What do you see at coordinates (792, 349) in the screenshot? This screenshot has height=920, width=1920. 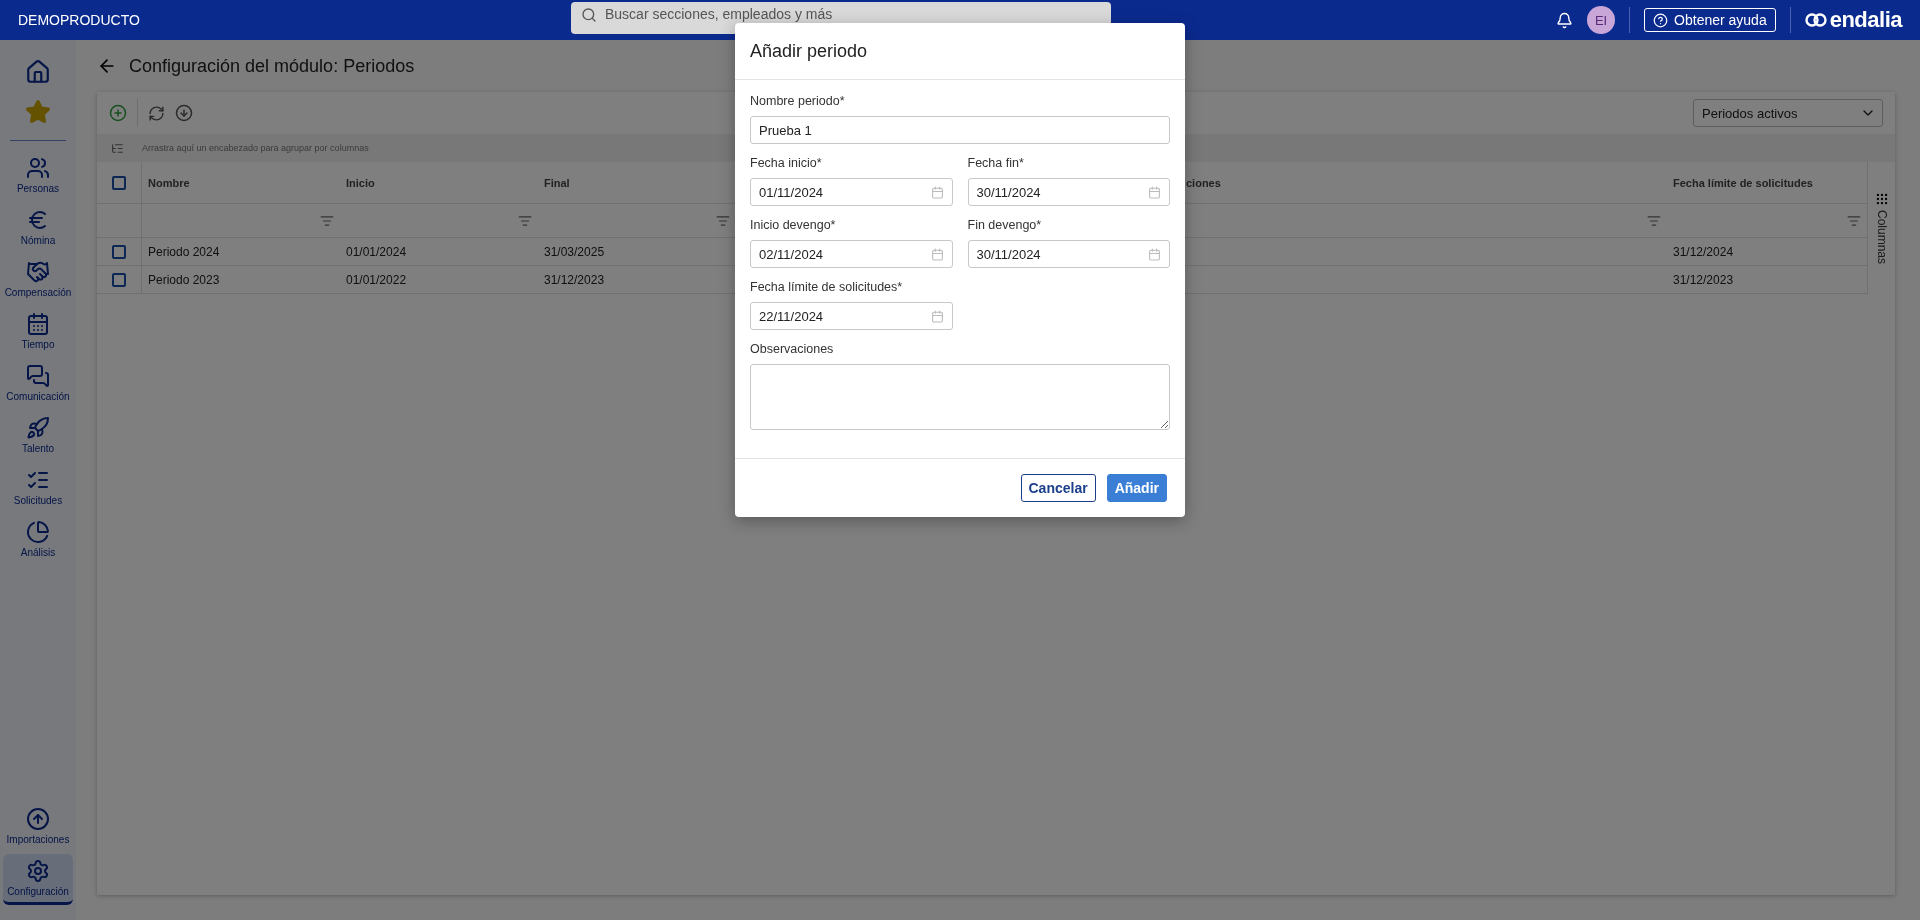 I see `field-label: Observaciones` at bounding box center [792, 349].